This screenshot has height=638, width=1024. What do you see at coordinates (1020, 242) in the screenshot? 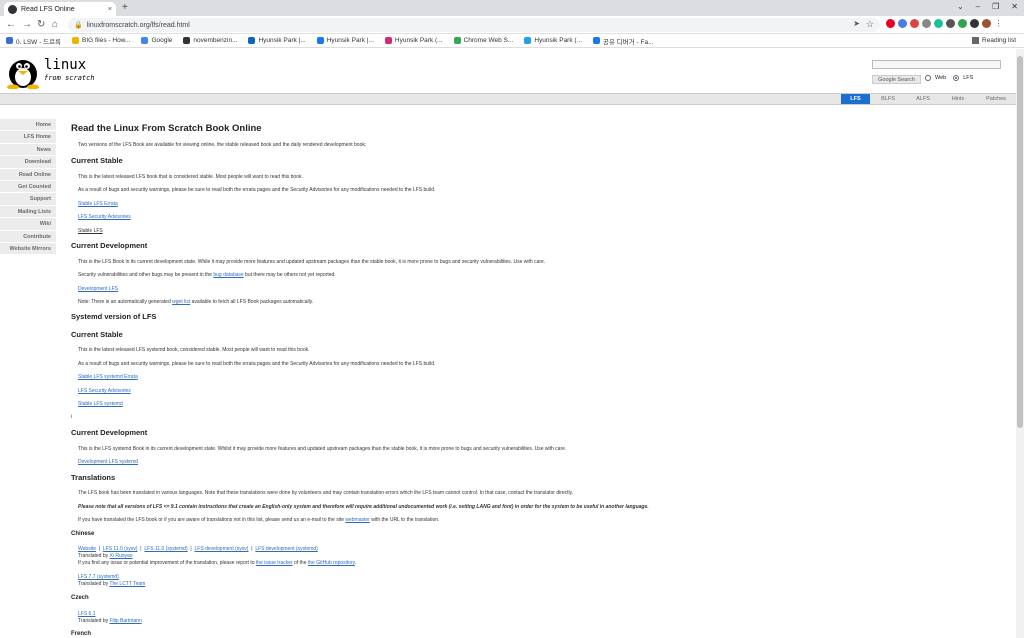
I see `scrollbar-thumb` at bounding box center [1020, 242].